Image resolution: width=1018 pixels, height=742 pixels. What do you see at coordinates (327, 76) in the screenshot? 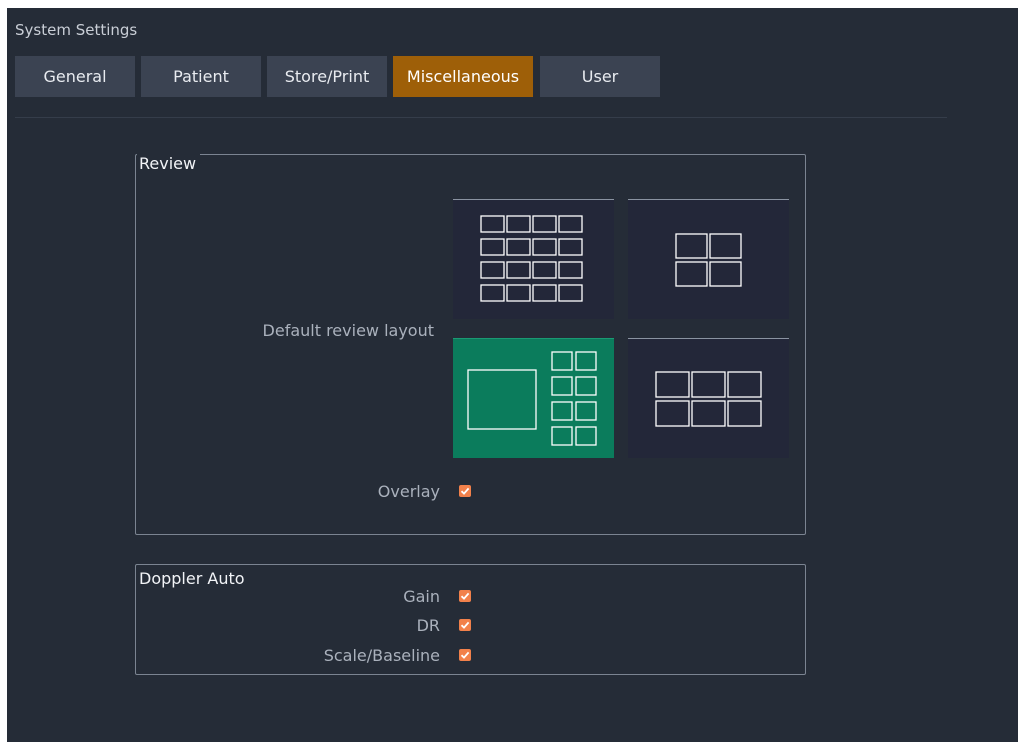
I see `tab-store-print: Store/Print` at bounding box center [327, 76].